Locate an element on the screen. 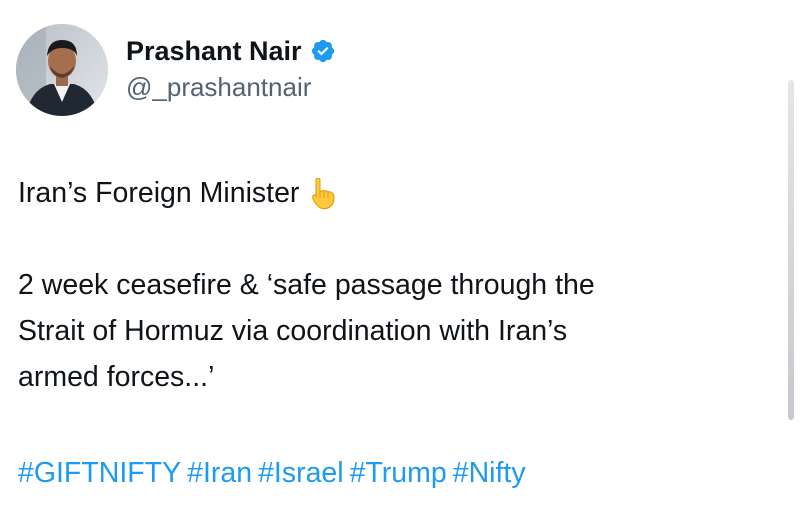 This screenshot has width=800, height=511. hashtag-link: #GIFTNIFTY is located at coordinates (99, 473).